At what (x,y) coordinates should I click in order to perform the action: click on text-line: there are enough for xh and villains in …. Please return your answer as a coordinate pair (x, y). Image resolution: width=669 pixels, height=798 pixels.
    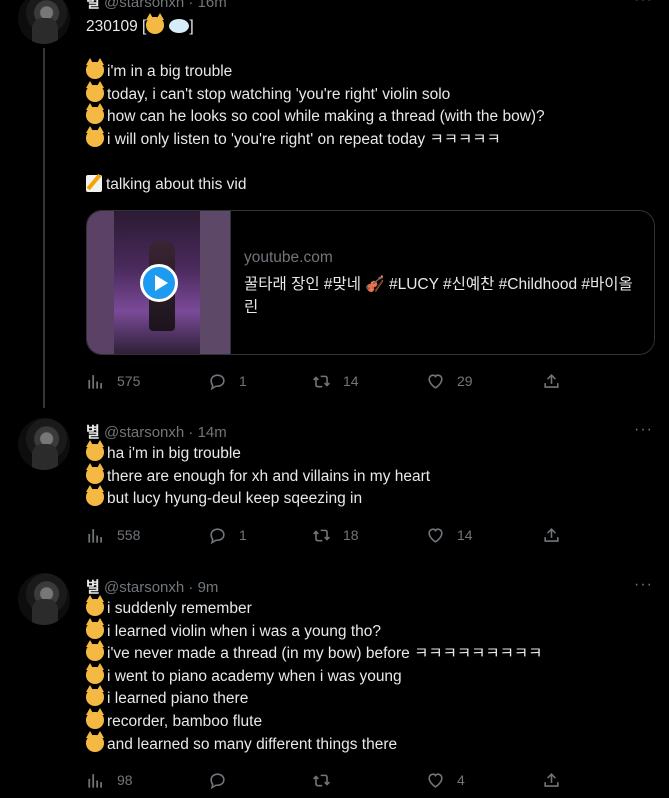
    Looking at the image, I should click on (366, 475).